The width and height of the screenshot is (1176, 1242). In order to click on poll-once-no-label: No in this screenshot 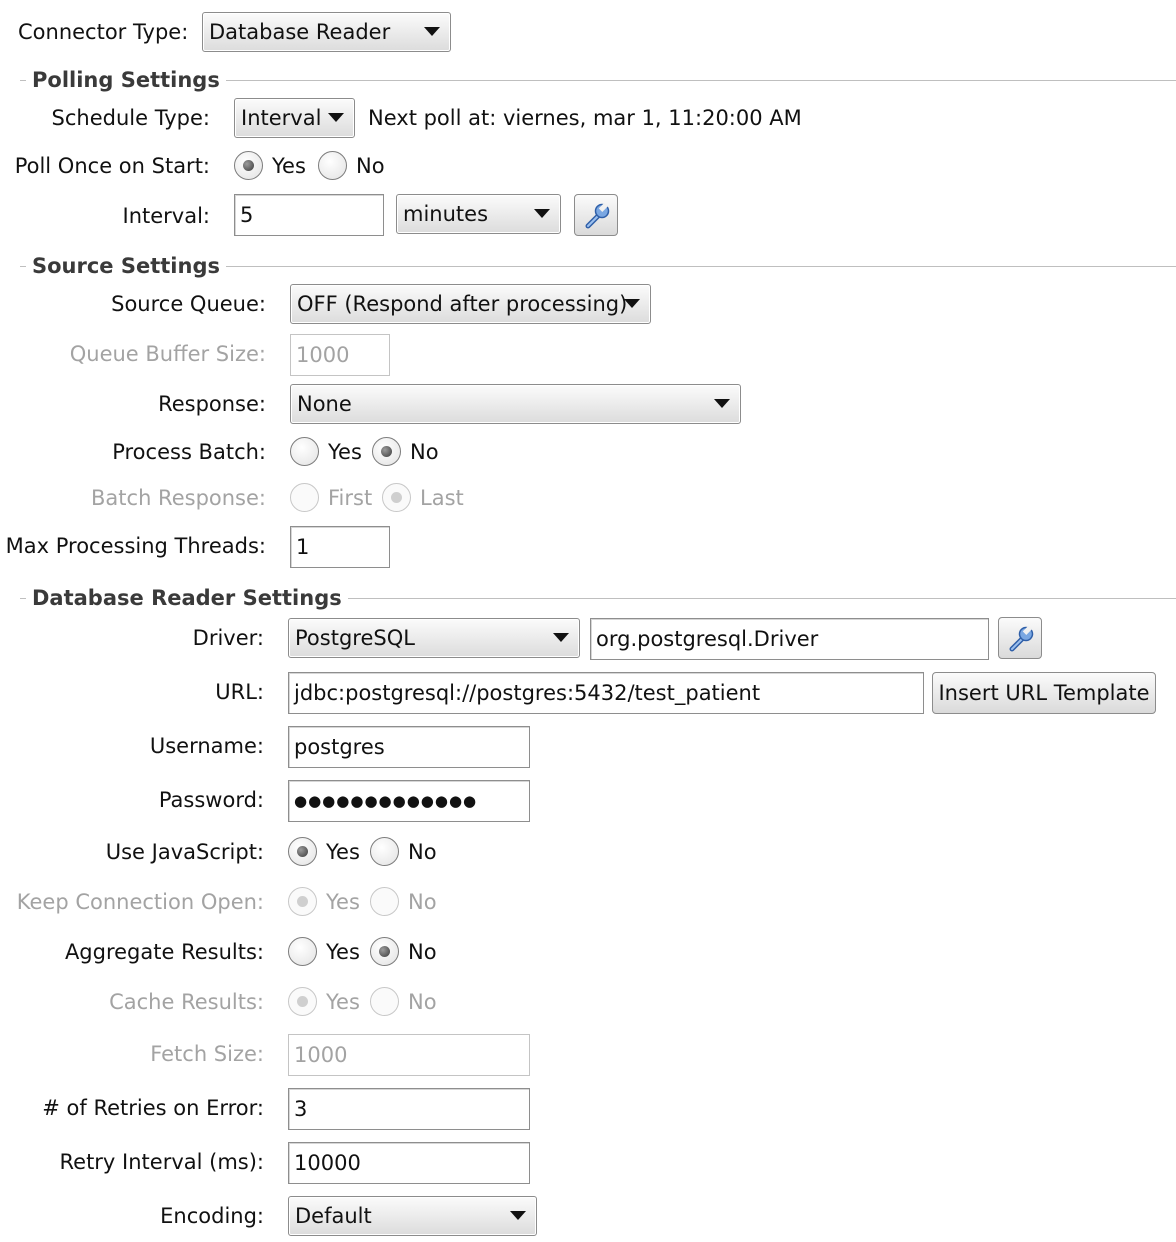, I will do `click(370, 166)`.